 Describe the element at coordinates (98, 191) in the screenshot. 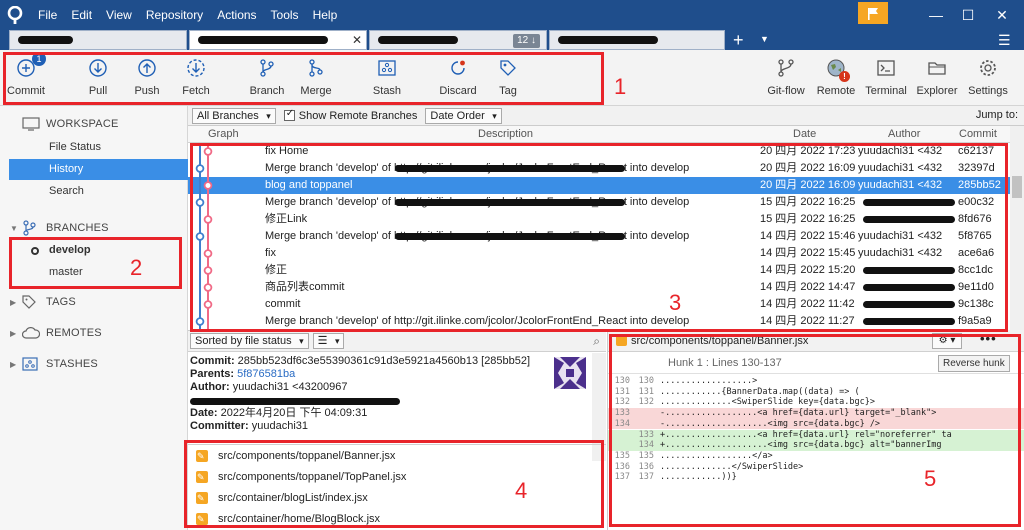

I see `sidebar-item-search: Search` at that location.